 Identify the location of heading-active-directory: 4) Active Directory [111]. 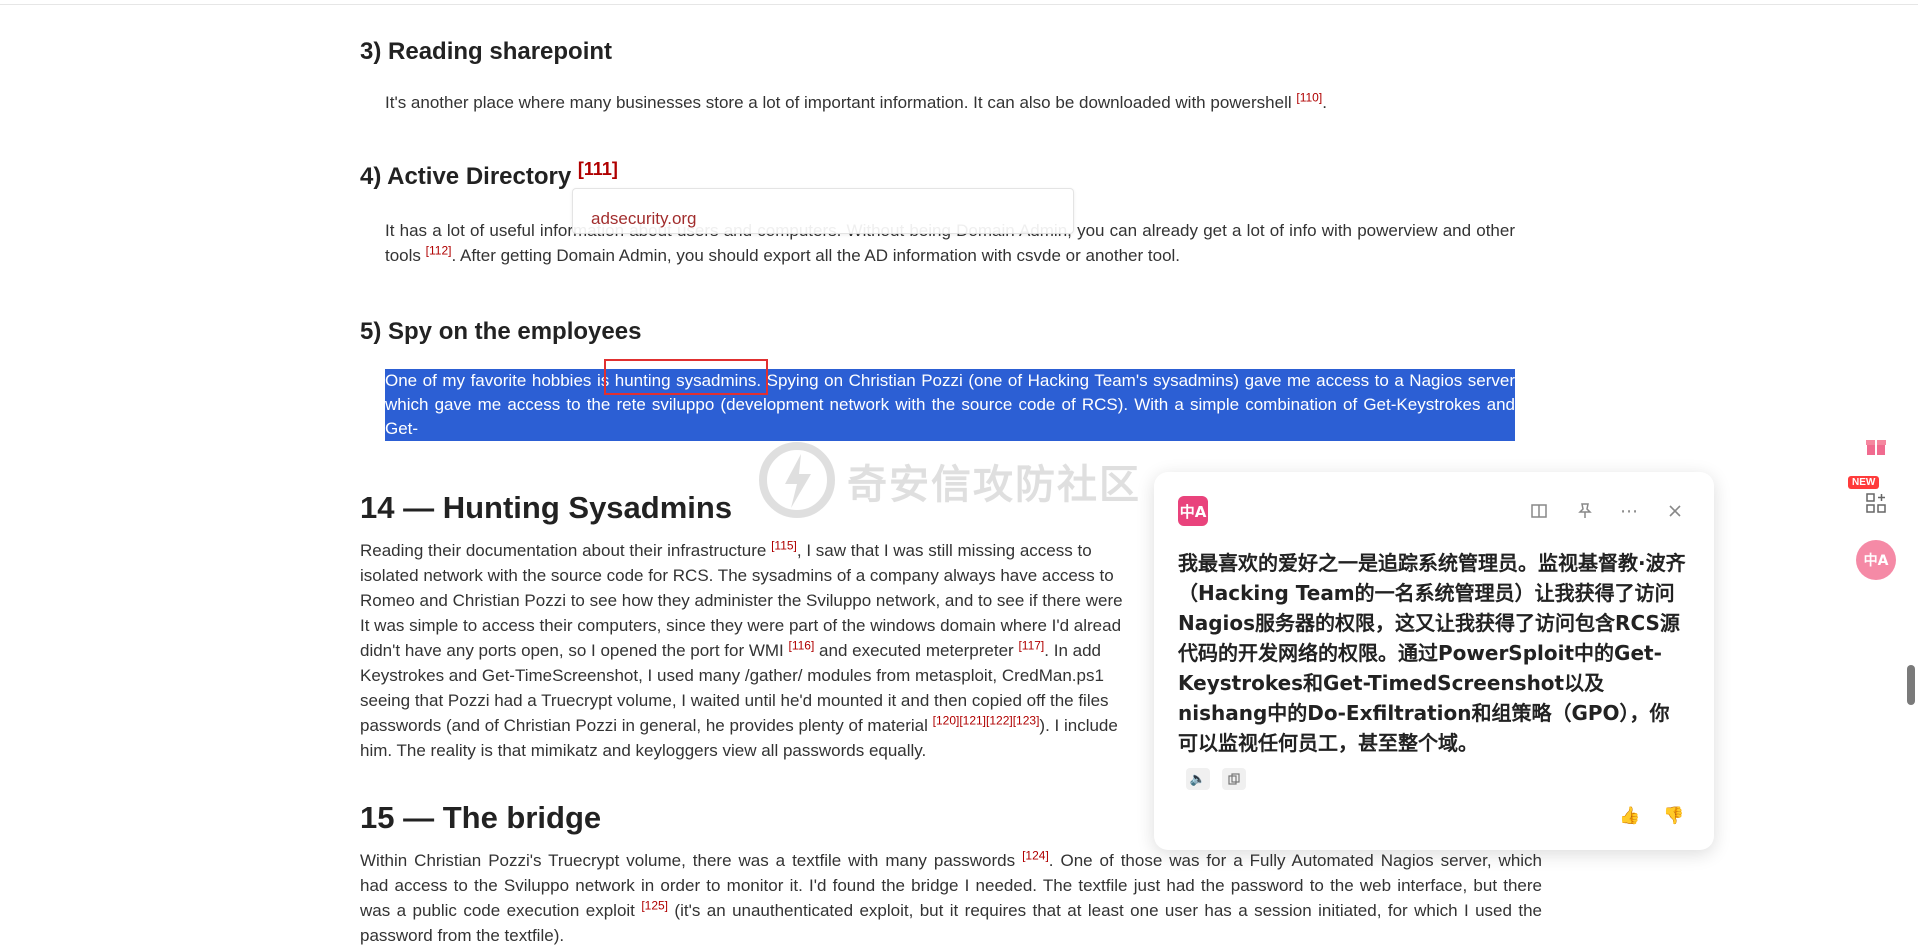
(489, 174).